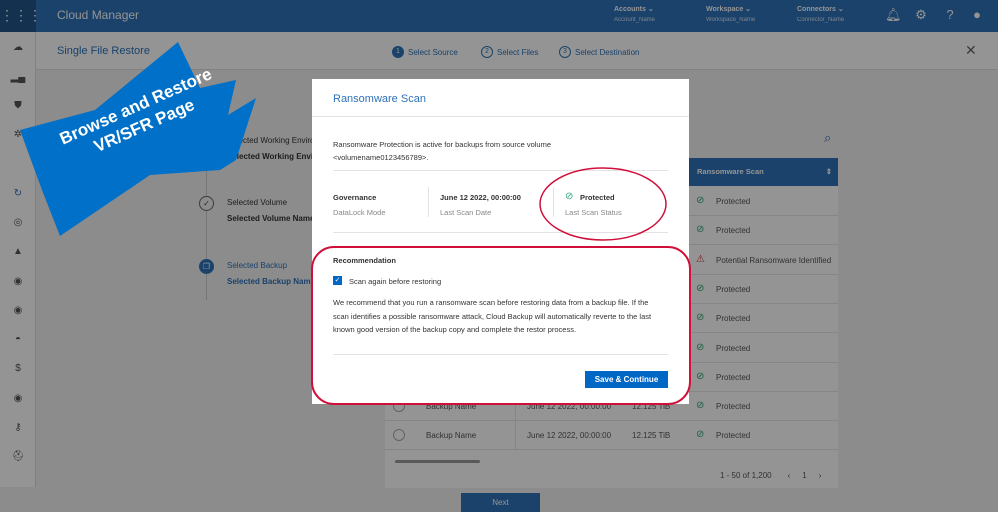 The image size is (998, 512). Describe the element at coordinates (501, 325) in the screenshot. I see `annotation-box` at that location.